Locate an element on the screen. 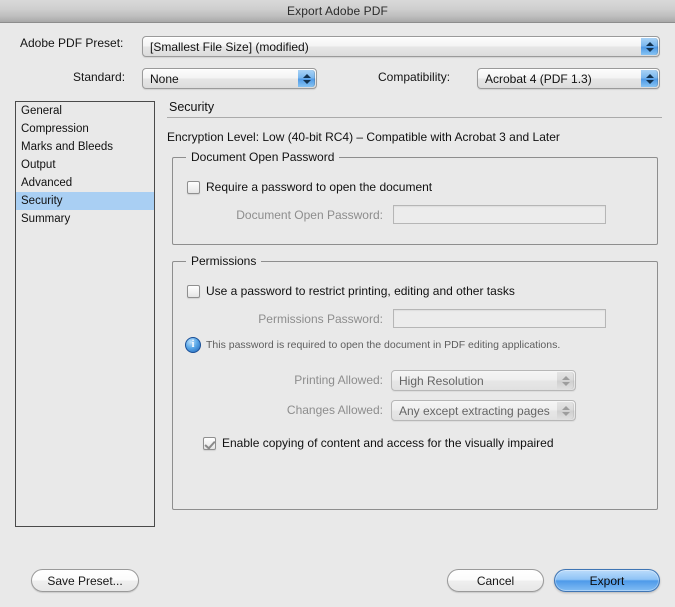  sidebar-item-security: Security is located at coordinates (85, 201).